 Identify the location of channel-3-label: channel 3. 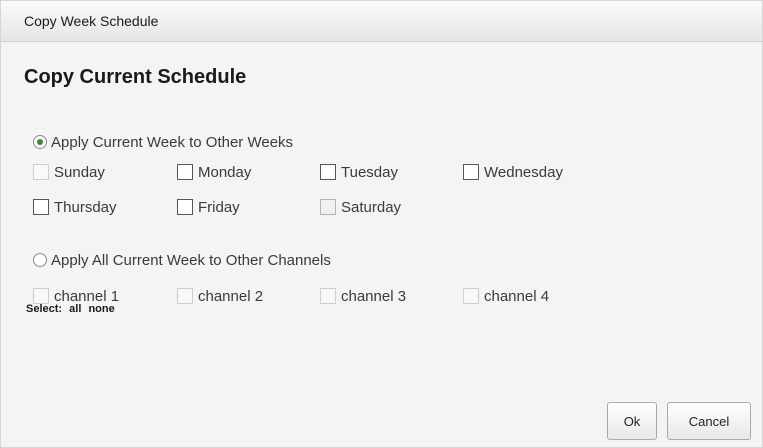
(374, 296).